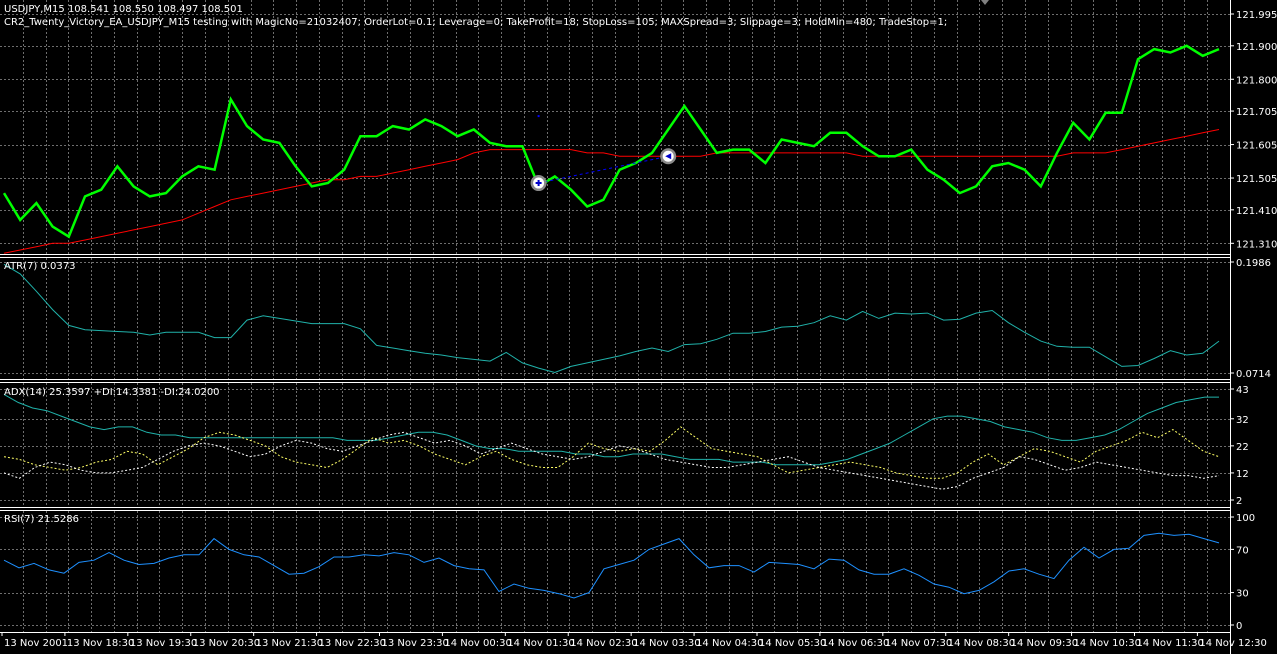 This screenshot has height=654, width=1277. Describe the element at coordinates (1256, 244) in the screenshot. I see `scale-label: 121.310` at that location.